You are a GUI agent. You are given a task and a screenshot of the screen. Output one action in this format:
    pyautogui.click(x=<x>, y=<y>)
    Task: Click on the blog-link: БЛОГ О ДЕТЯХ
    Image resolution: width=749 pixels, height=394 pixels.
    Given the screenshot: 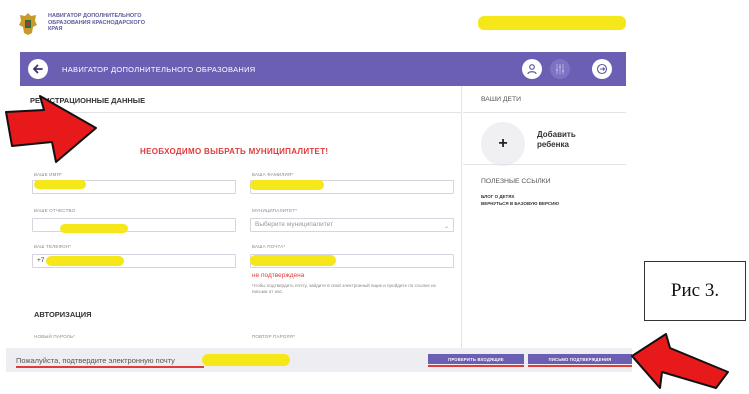 What is the action you would take?
    pyautogui.click(x=497, y=196)
    